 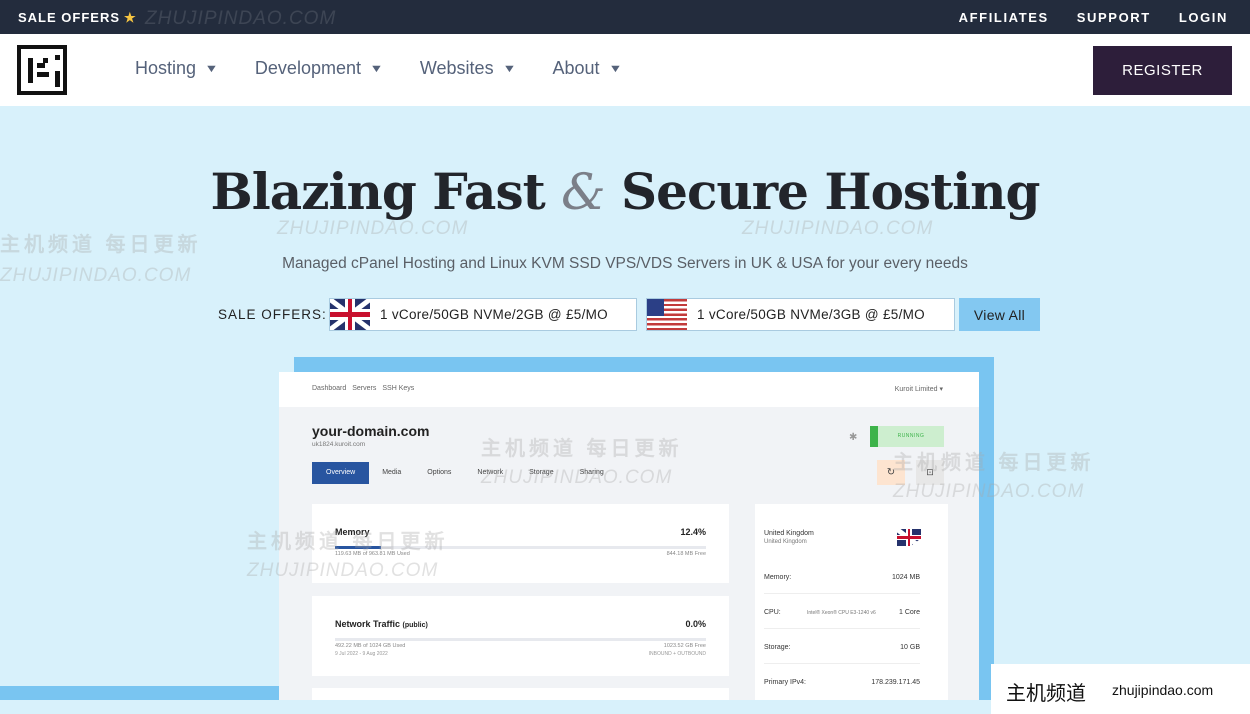 What do you see at coordinates (520, 547) in the screenshot?
I see `memory-bar` at bounding box center [520, 547].